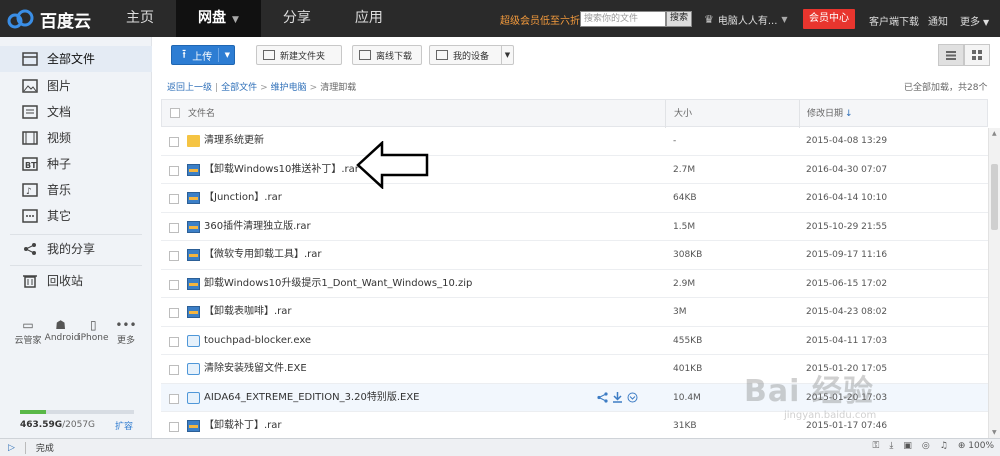 Image resolution: width=1000 pixels, height=456 pixels. Describe the element at coordinates (257, 227) in the screenshot. I see `file-name: 360插件清理独立版.rar` at that location.